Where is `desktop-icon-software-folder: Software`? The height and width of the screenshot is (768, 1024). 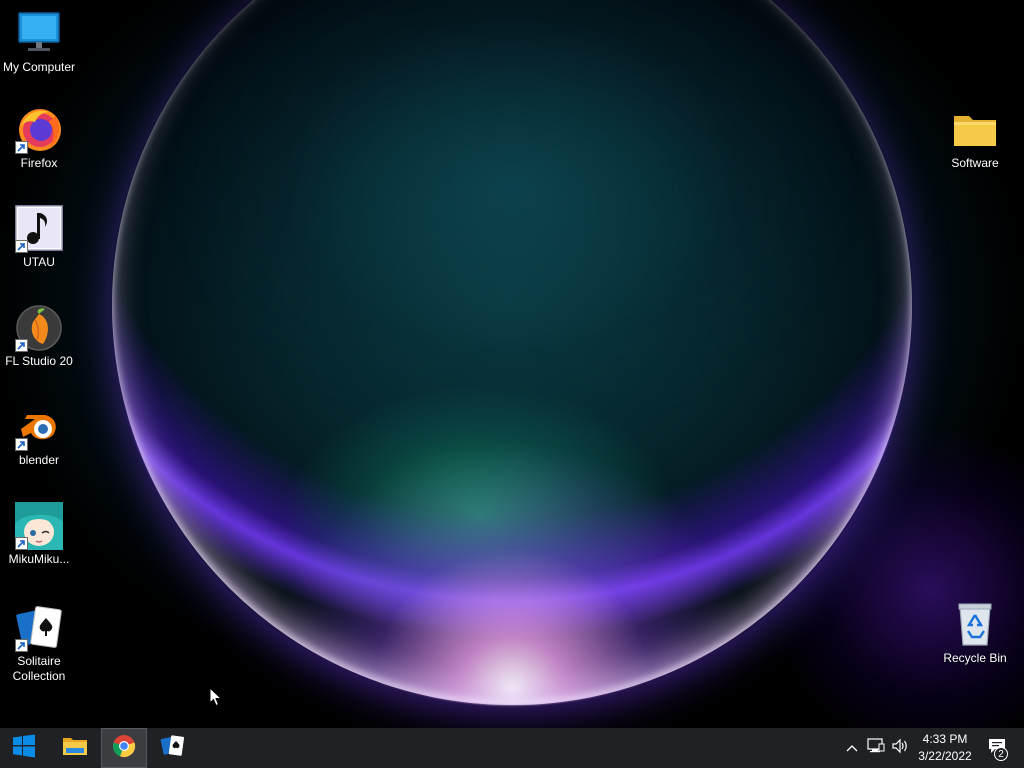 desktop-icon-software-folder: Software is located at coordinates (975, 138).